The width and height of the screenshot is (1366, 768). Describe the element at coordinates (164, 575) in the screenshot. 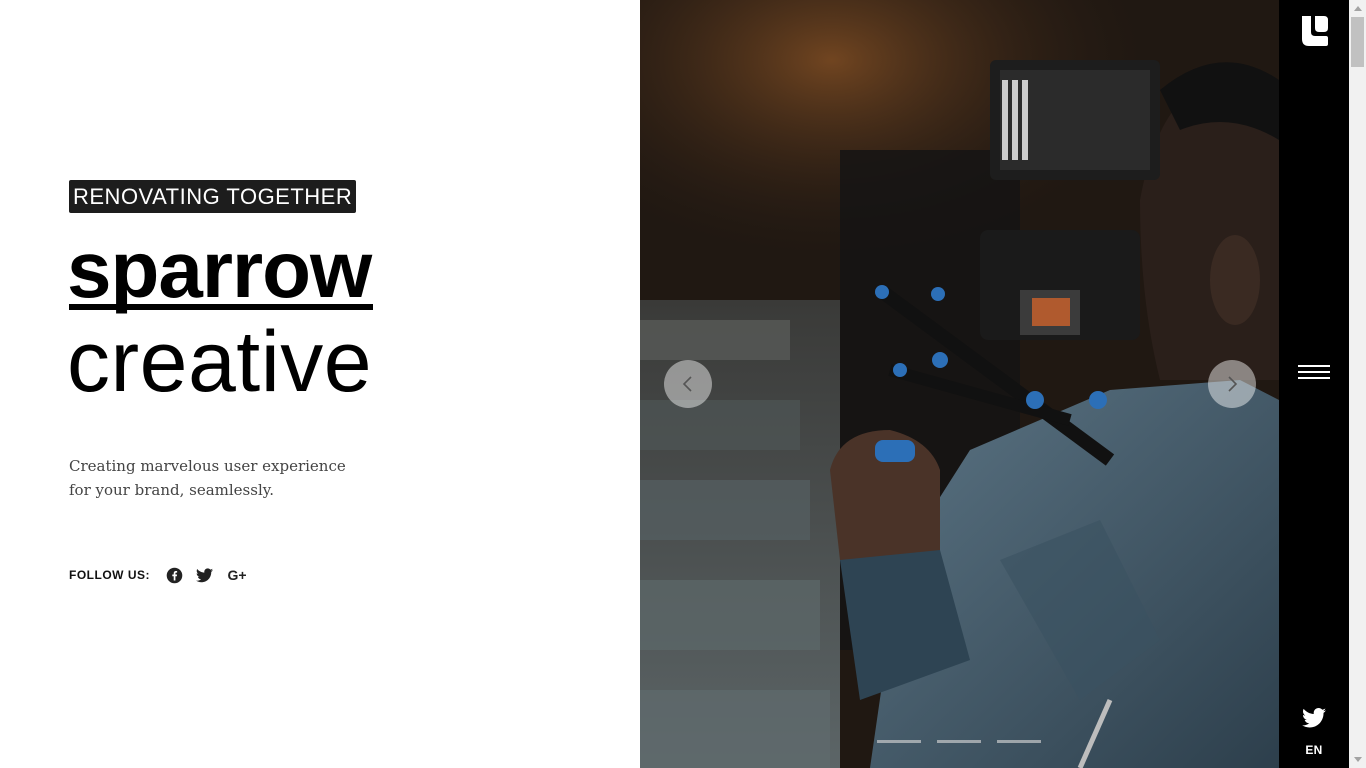

I see `follow-us: FOLLOW US: G+` at that location.